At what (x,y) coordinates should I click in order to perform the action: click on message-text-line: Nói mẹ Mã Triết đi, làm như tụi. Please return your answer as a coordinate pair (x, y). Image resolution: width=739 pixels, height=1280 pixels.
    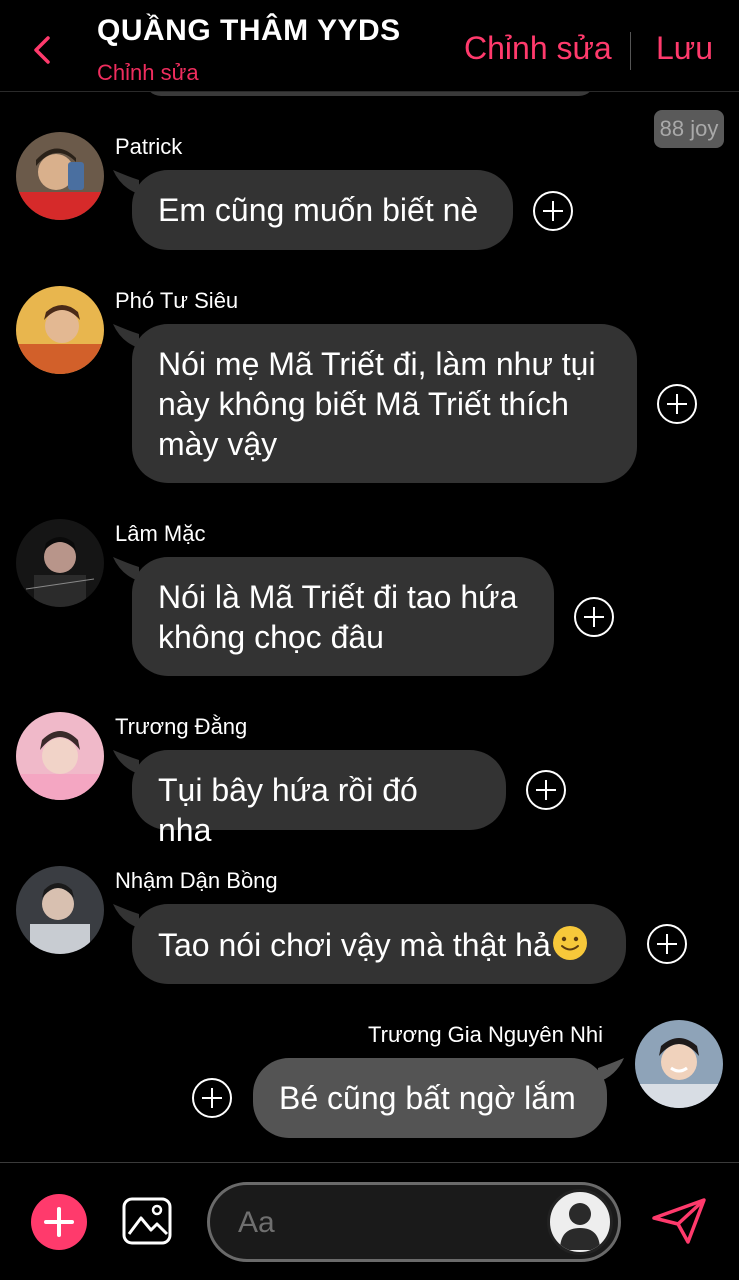
    Looking at the image, I should click on (377, 364).